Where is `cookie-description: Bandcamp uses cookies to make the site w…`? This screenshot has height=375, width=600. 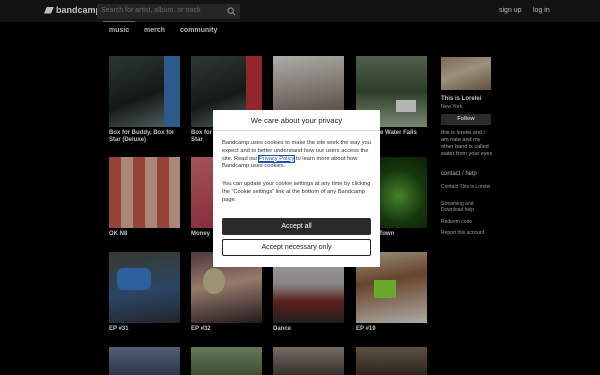 cookie-description: Bandcamp uses cookies to make the site w… is located at coordinates (298, 155).